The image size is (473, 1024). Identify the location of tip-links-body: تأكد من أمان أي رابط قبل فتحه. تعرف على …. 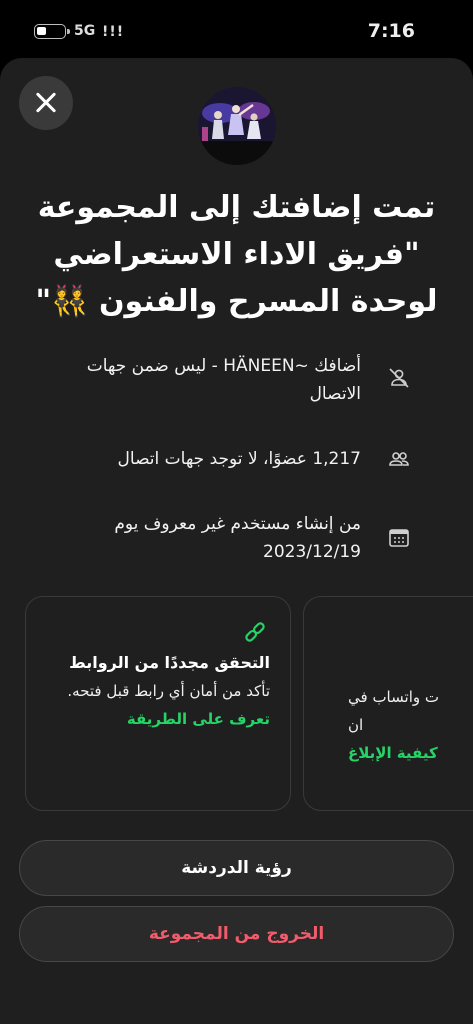
(155, 705).